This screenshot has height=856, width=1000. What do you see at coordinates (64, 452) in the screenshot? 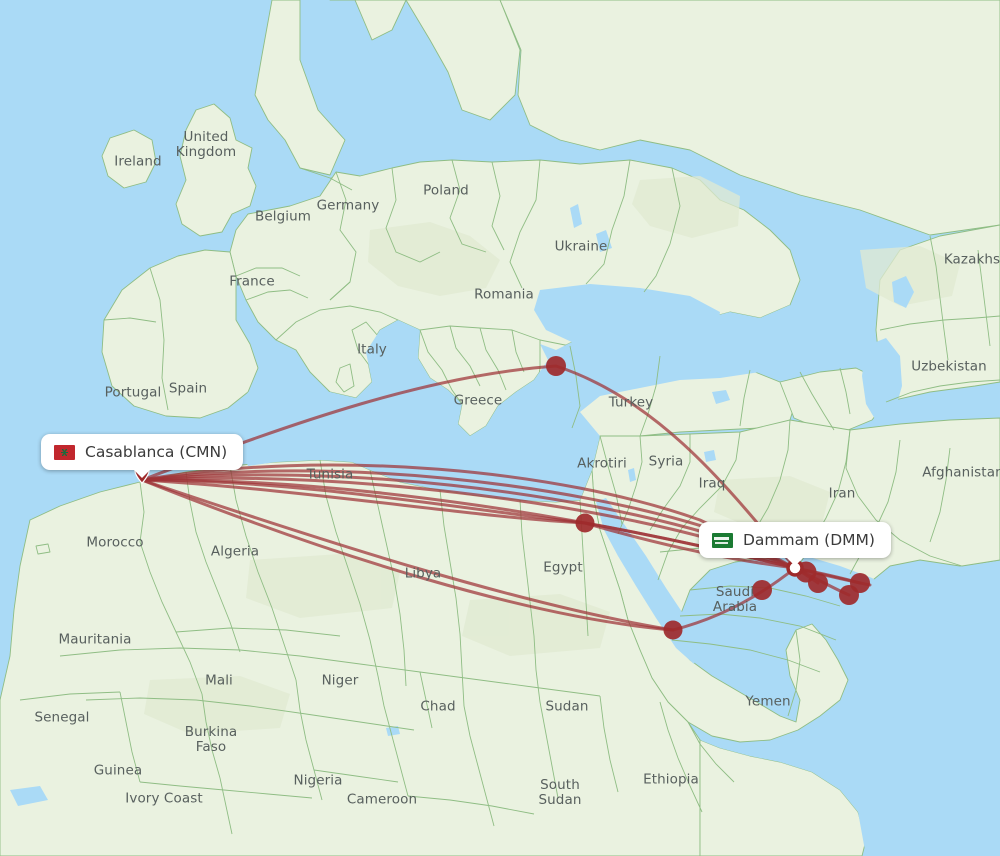
I see `morocco-flag-icon` at bounding box center [64, 452].